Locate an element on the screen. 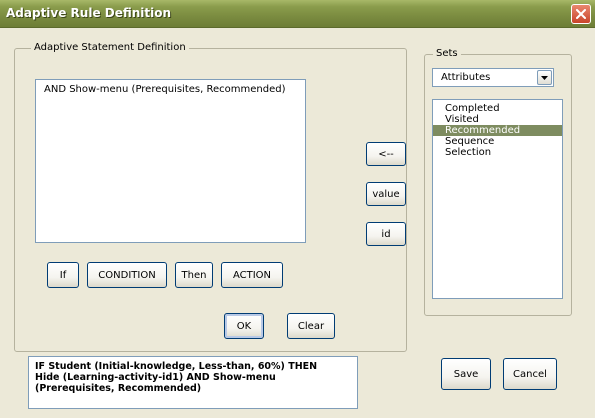  id-button: id is located at coordinates (386, 234).